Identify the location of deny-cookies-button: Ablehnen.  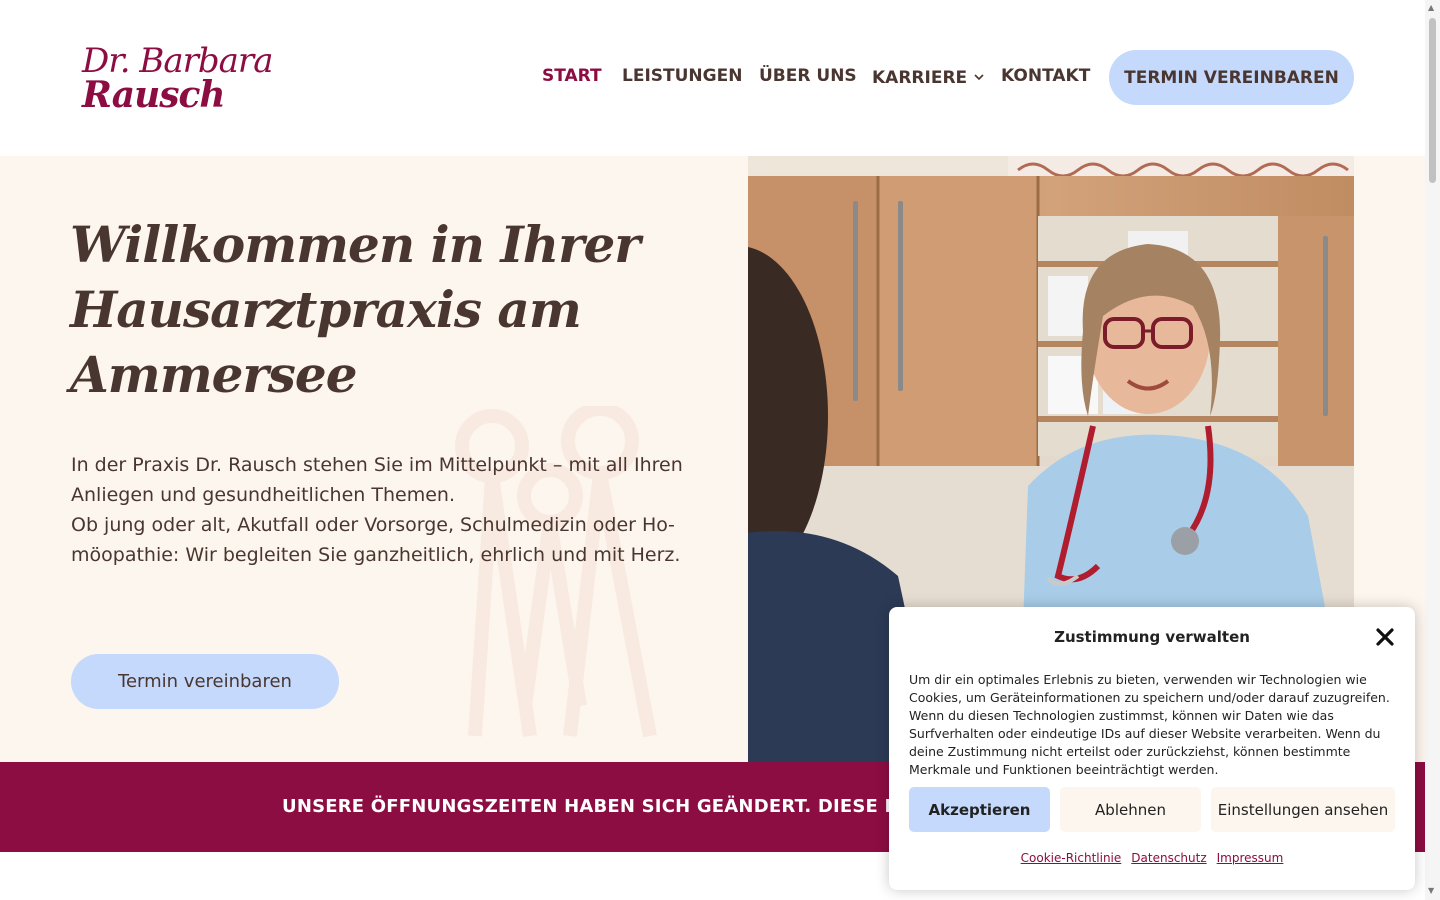
(1130, 809).